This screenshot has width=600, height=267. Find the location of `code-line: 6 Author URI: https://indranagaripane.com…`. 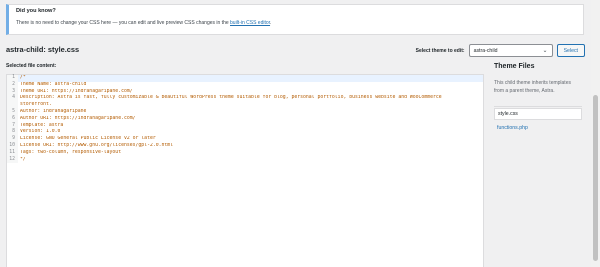

code-line: 6 Author URI: https://indranagaripane.com… is located at coordinates (245, 119).